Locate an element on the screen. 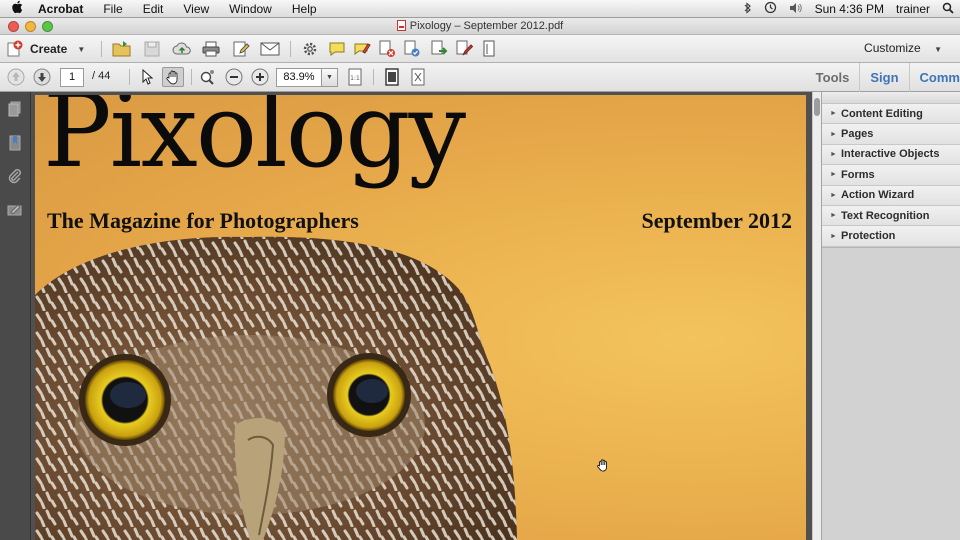 The image size is (960, 540). send-button is located at coordinates (439, 49).